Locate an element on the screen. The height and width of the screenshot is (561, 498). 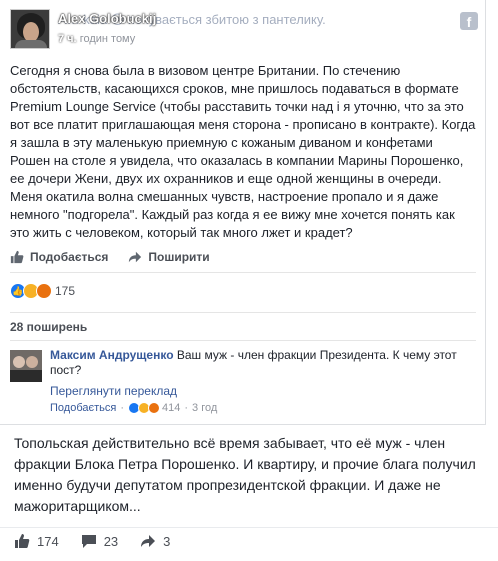
commenter-name: Максим Андрущенко is located at coordinates (112, 355).